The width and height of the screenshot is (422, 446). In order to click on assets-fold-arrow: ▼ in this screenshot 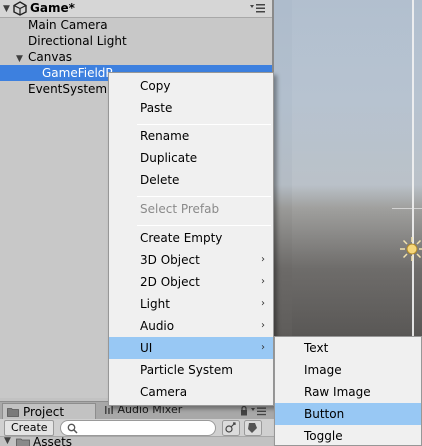, I will do `click(7, 441)`.